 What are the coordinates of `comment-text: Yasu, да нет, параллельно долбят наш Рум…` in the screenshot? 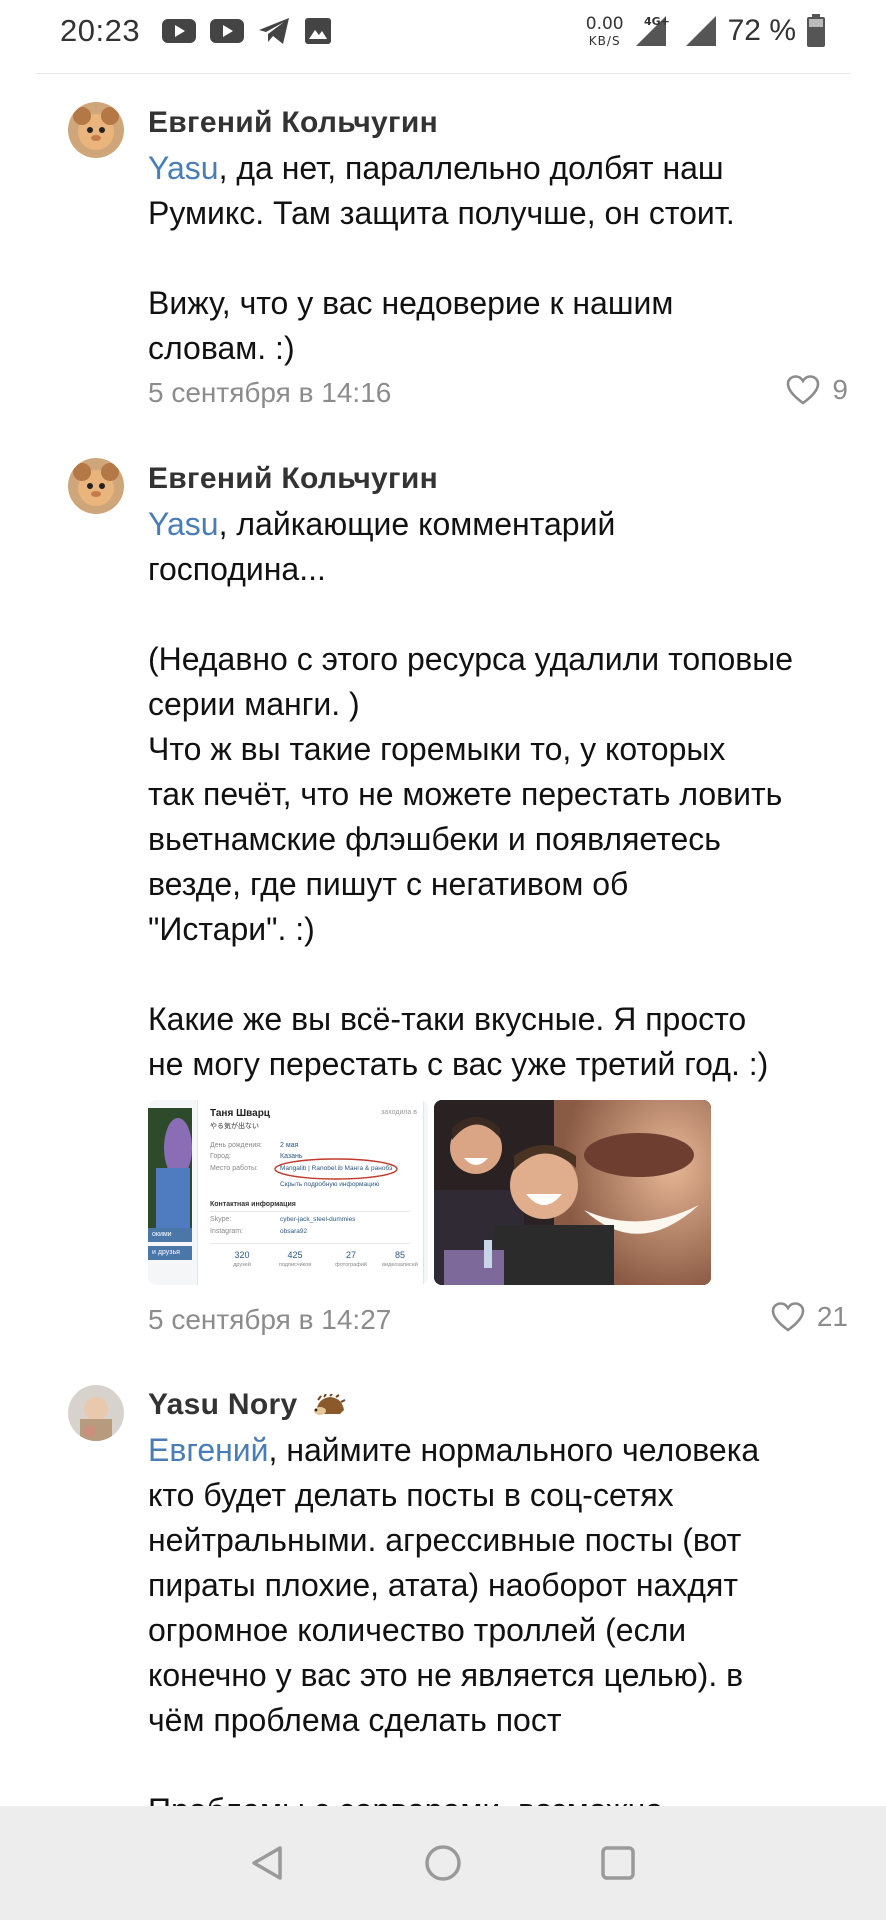 It's located at (441, 258).